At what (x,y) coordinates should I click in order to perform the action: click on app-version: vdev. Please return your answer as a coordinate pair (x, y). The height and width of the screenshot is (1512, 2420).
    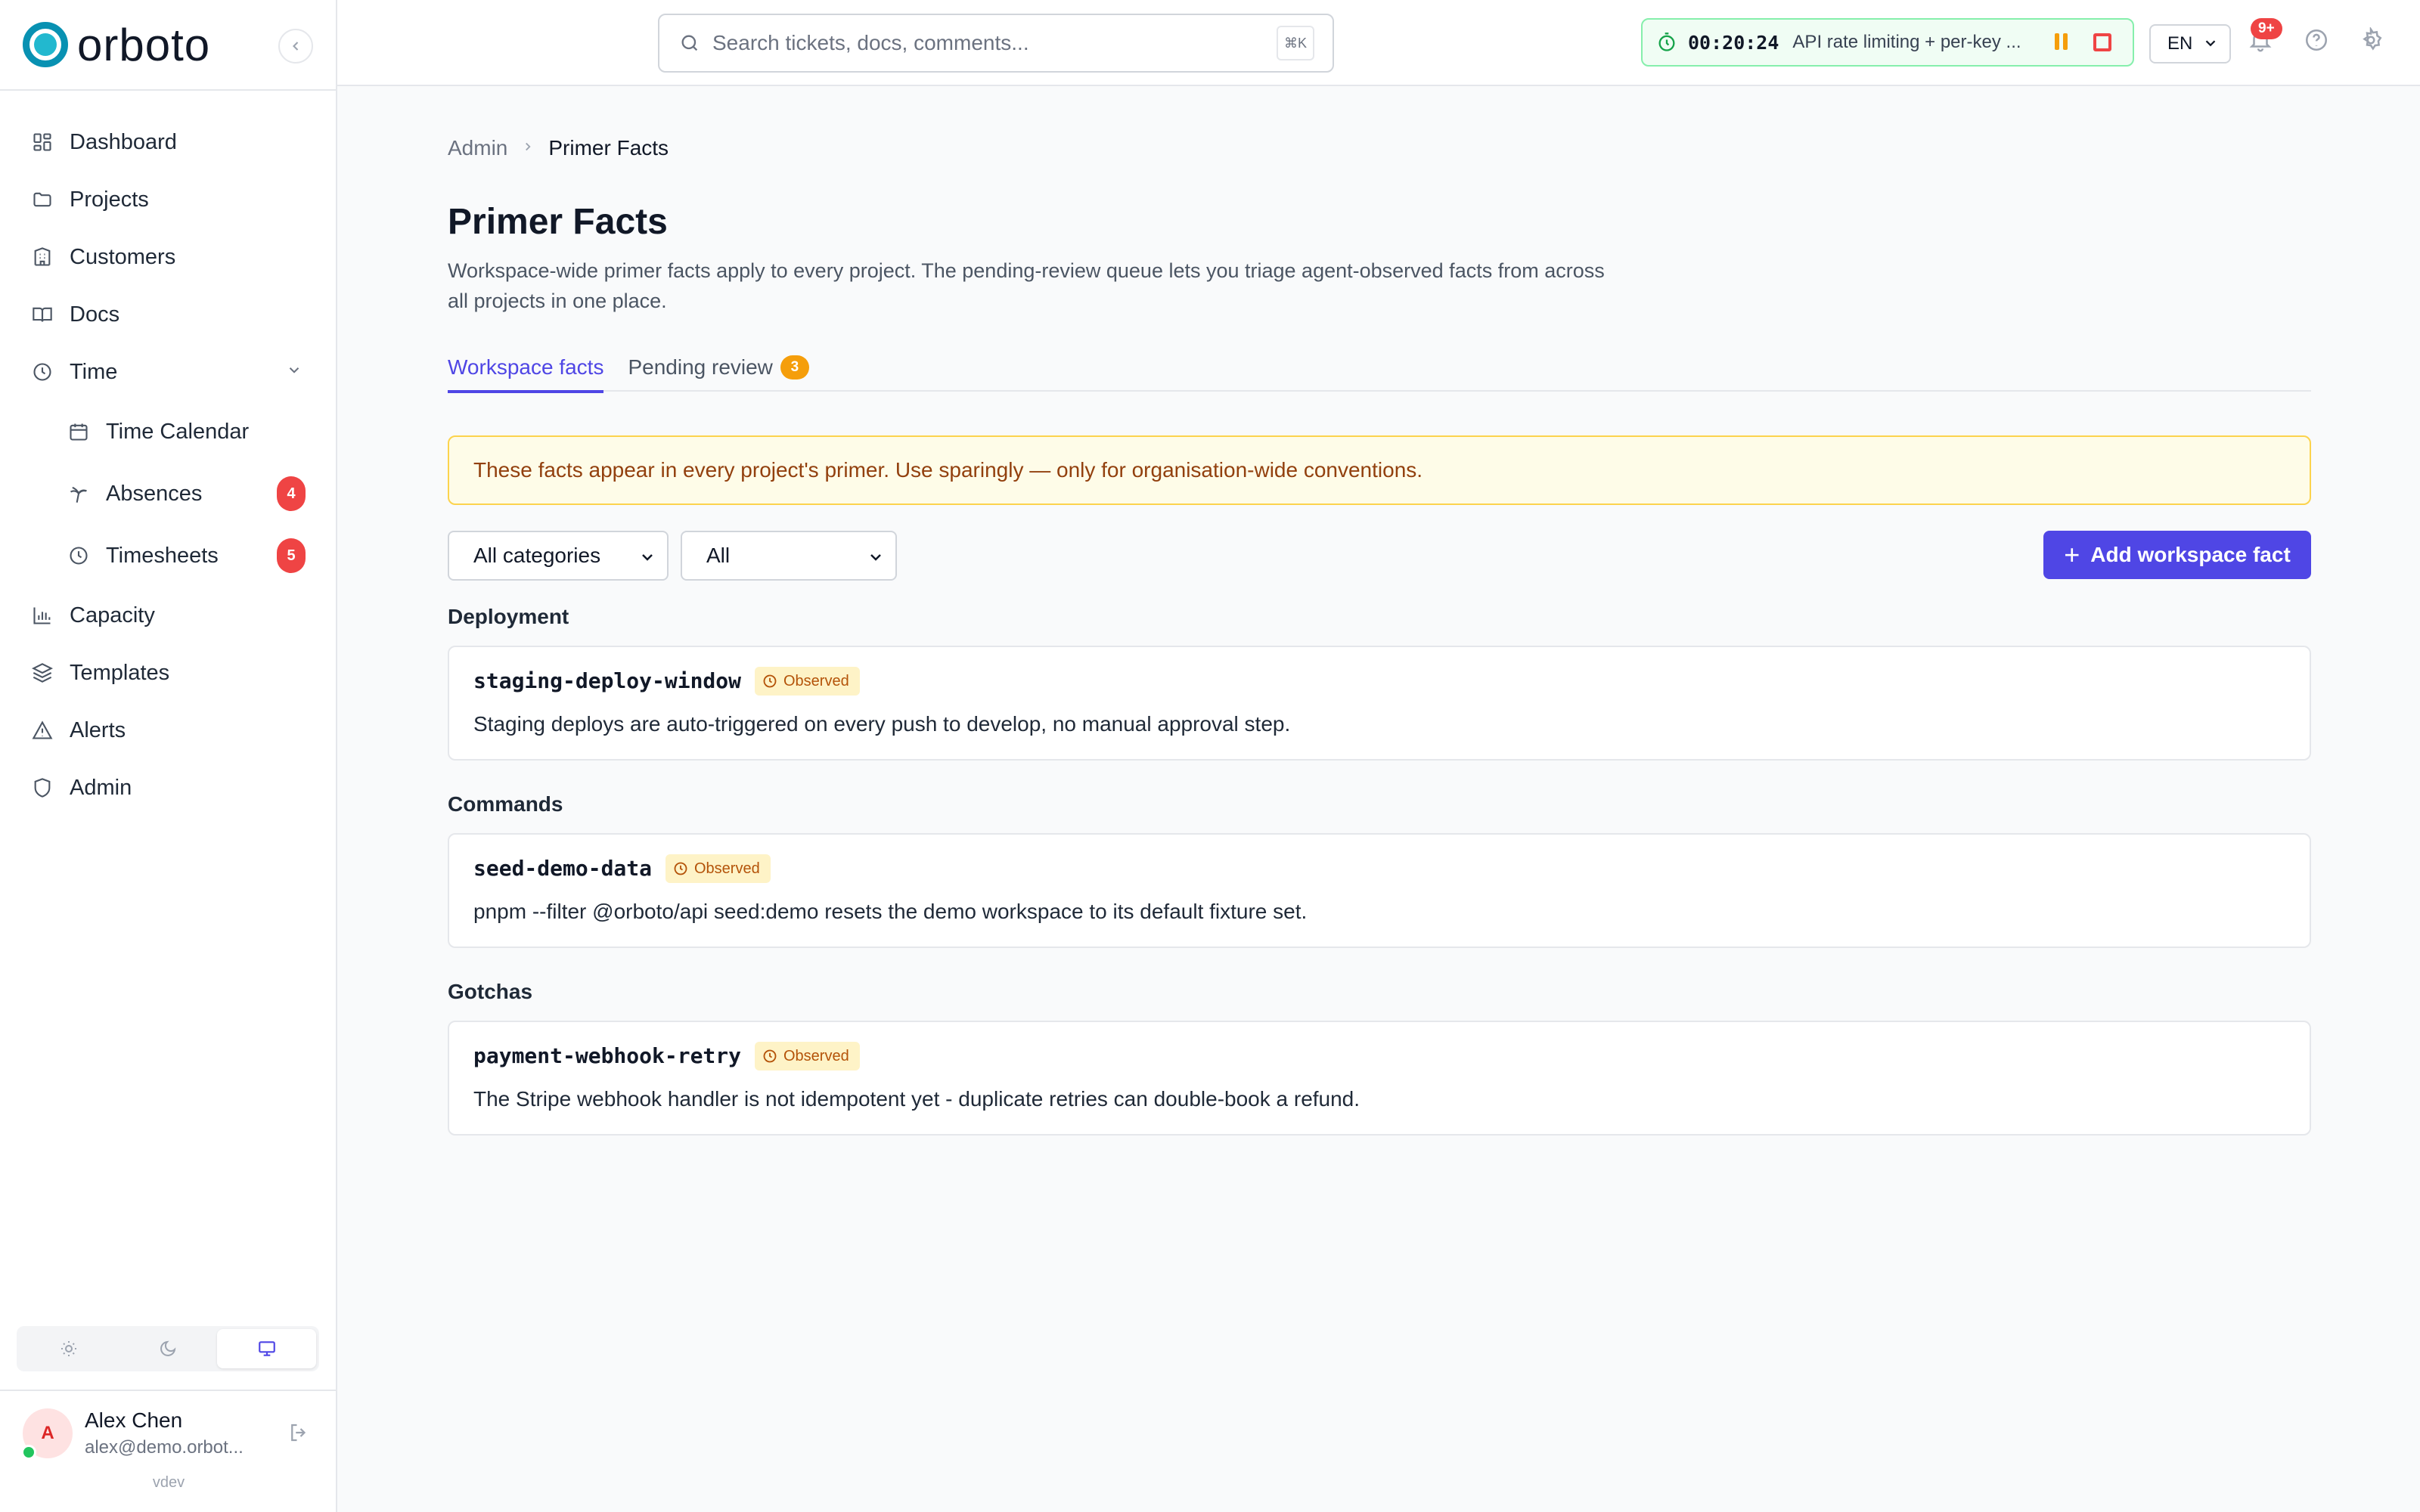
    Looking at the image, I should click on (168, 1482).